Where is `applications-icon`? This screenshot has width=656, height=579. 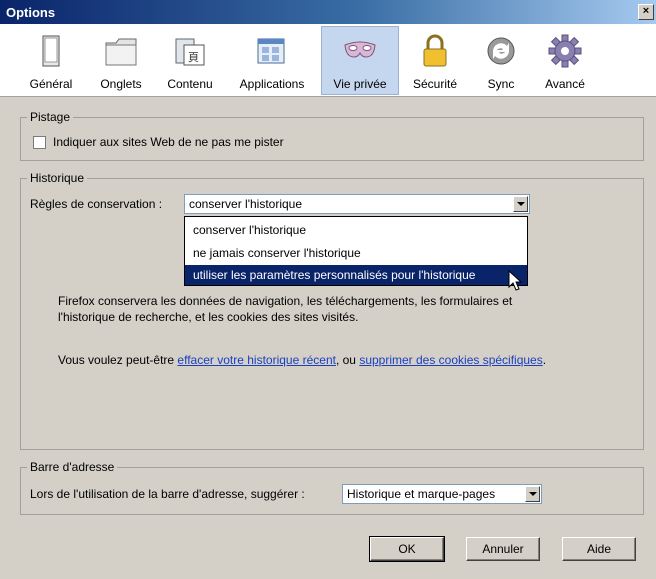 applications-icon is located at coordinates (271, 51).